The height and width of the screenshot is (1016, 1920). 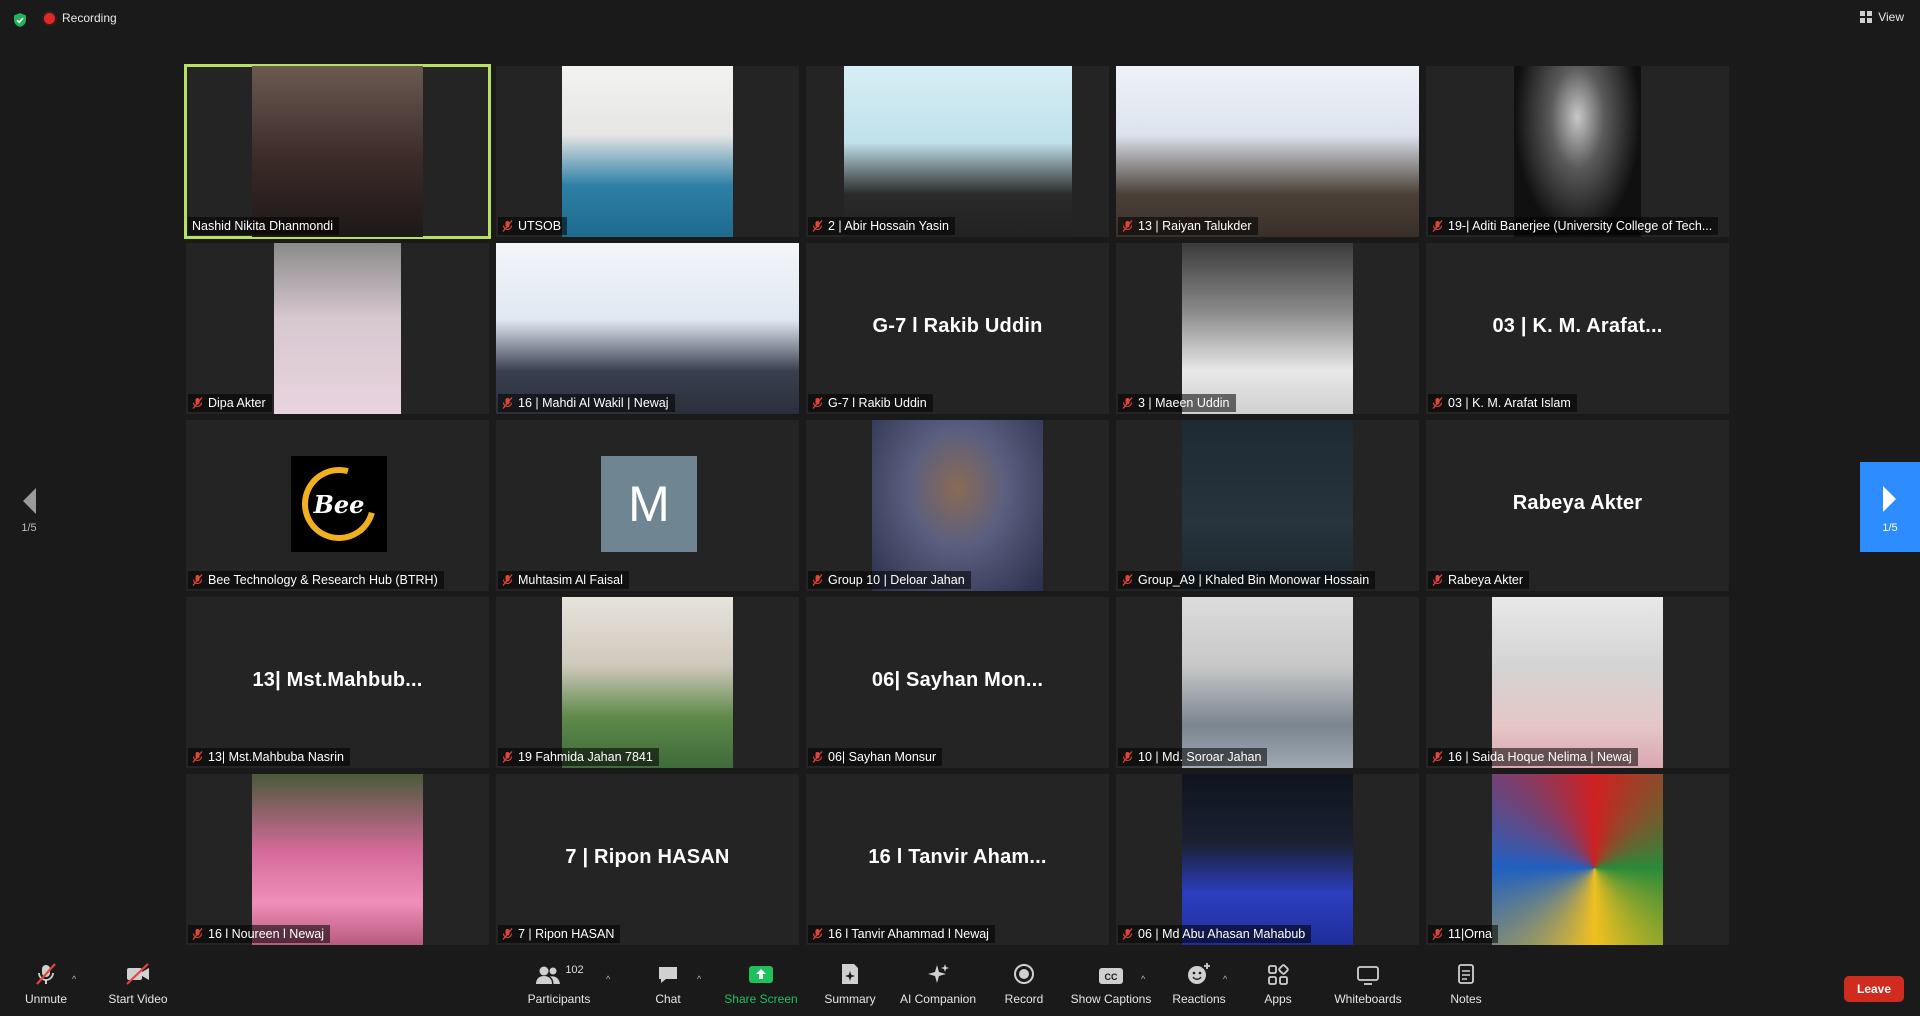 I want to click on participant-tile: Group_A9 | Khaled Bin Monowar Hossain, so click(x=1267, y=505).